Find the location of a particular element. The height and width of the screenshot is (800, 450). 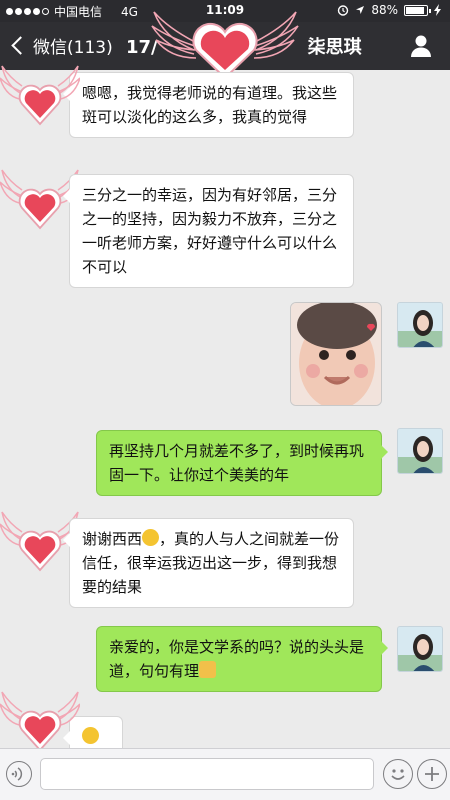

emoji-button is located at coordinates (398, 774).